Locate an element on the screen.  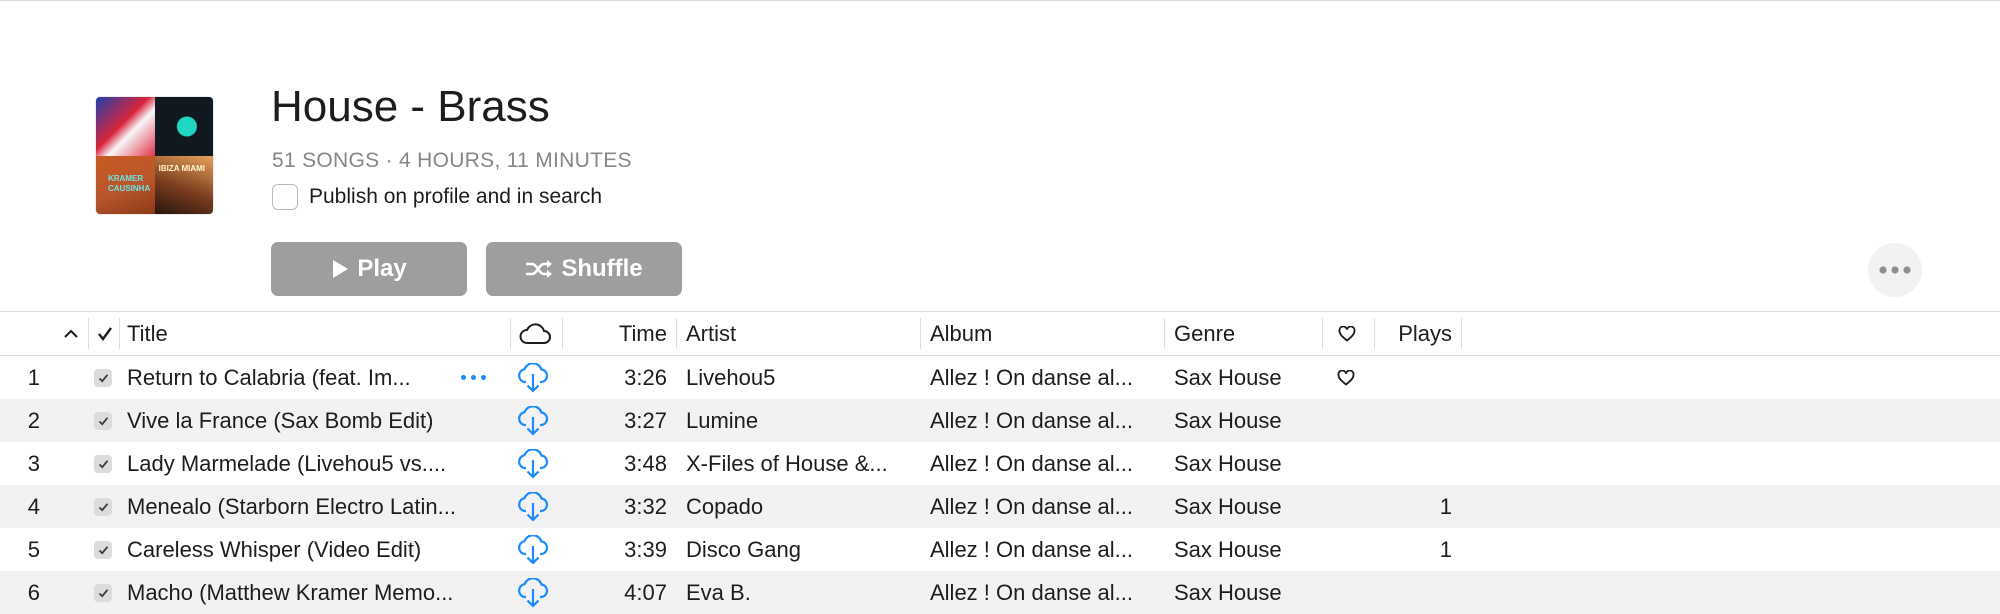
check-column-header is located at coordinates (105, 333).